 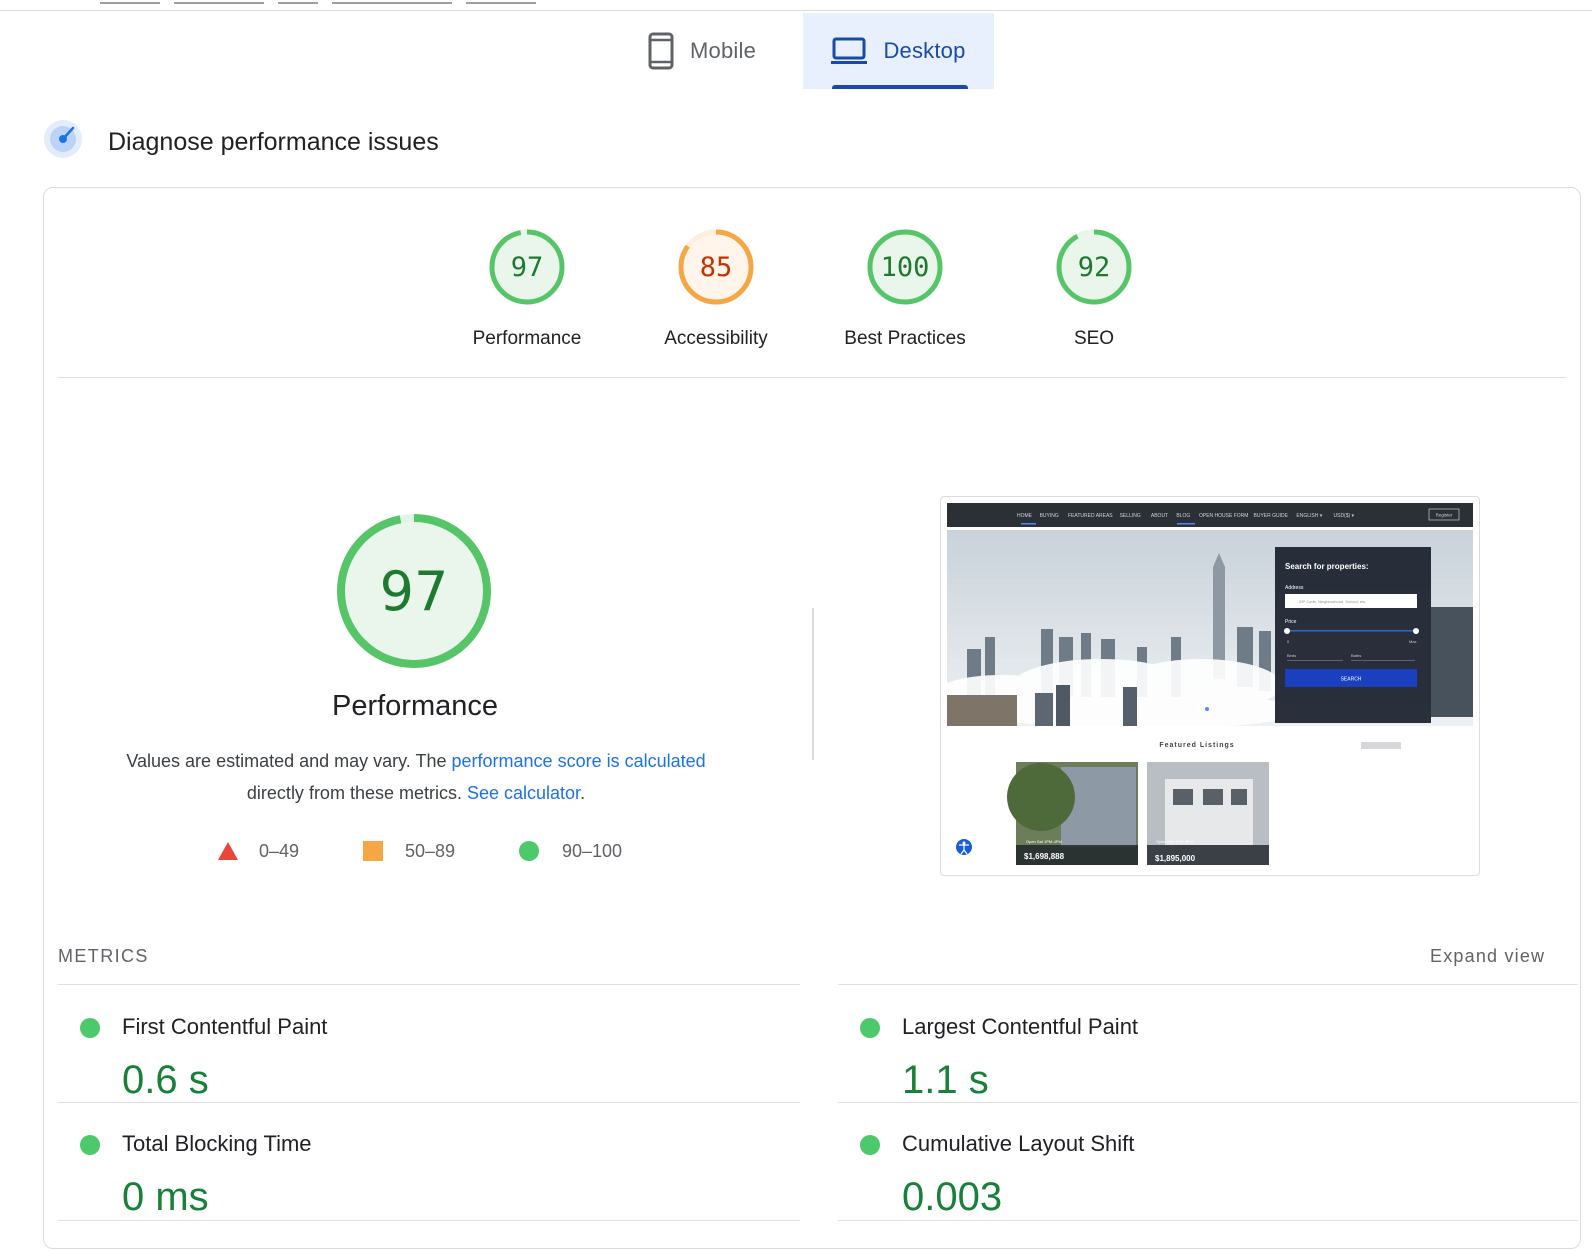 What do you see at coordinates (1044, 856) in the screenshot?
I see `svg-text: $1,698,888` at bounding box center [1044, 856].